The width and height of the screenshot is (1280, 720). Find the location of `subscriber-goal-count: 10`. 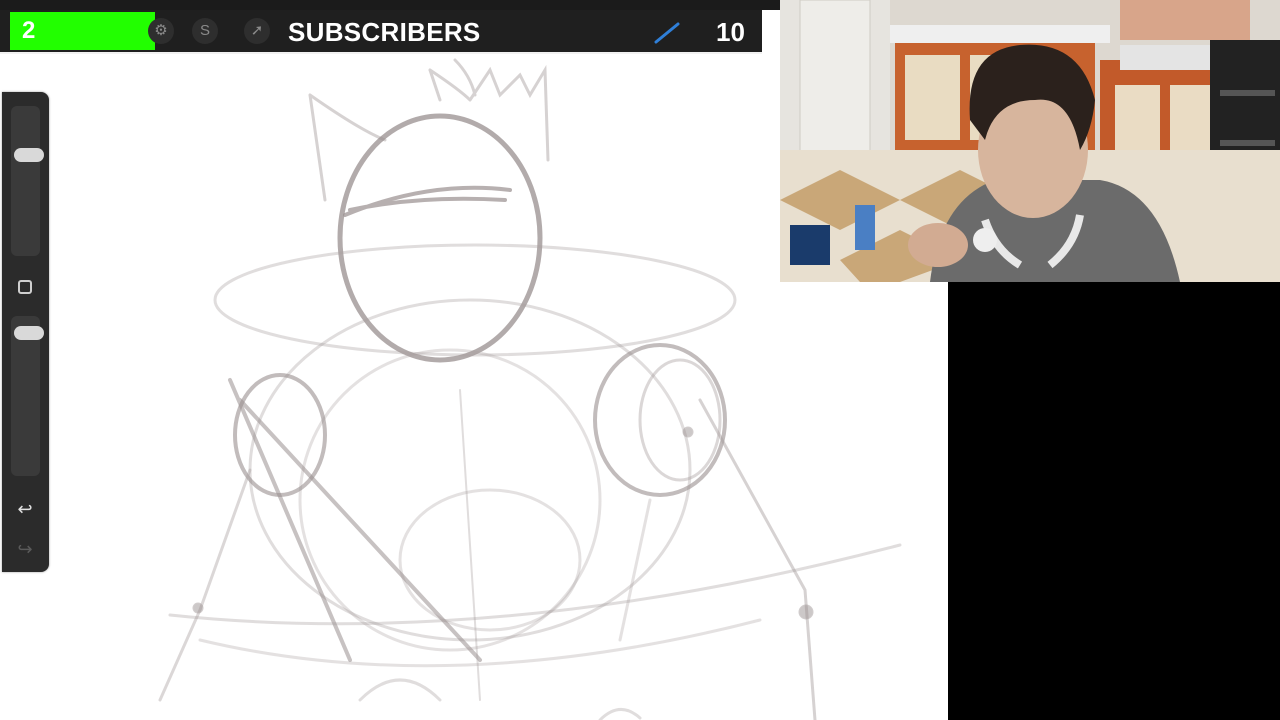

subscriber-goal-count: 10 is located at coordinates (730, 32).